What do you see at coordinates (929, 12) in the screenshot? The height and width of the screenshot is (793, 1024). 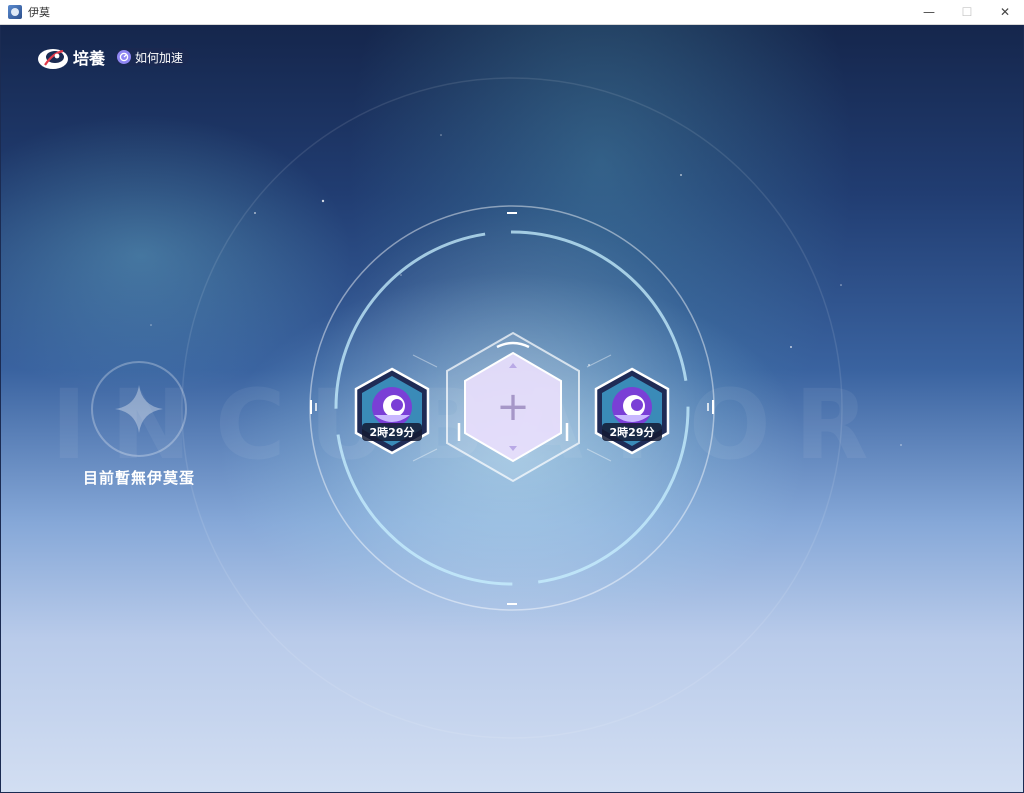 I see `minimize-button: —` at bounding box center [929, 12].